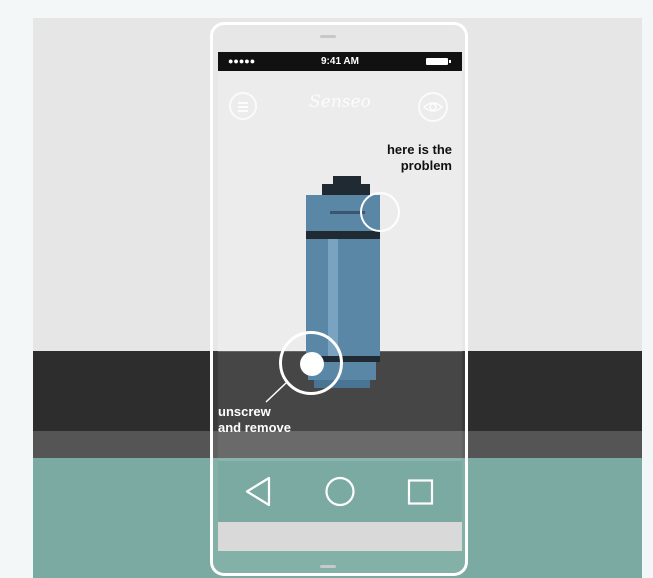 Image resolution: width=653 pixels, height=578 pixels. Describe the element at coordinates (258, 491) in the screenshot. I see `back-triangle-icon` at that location.